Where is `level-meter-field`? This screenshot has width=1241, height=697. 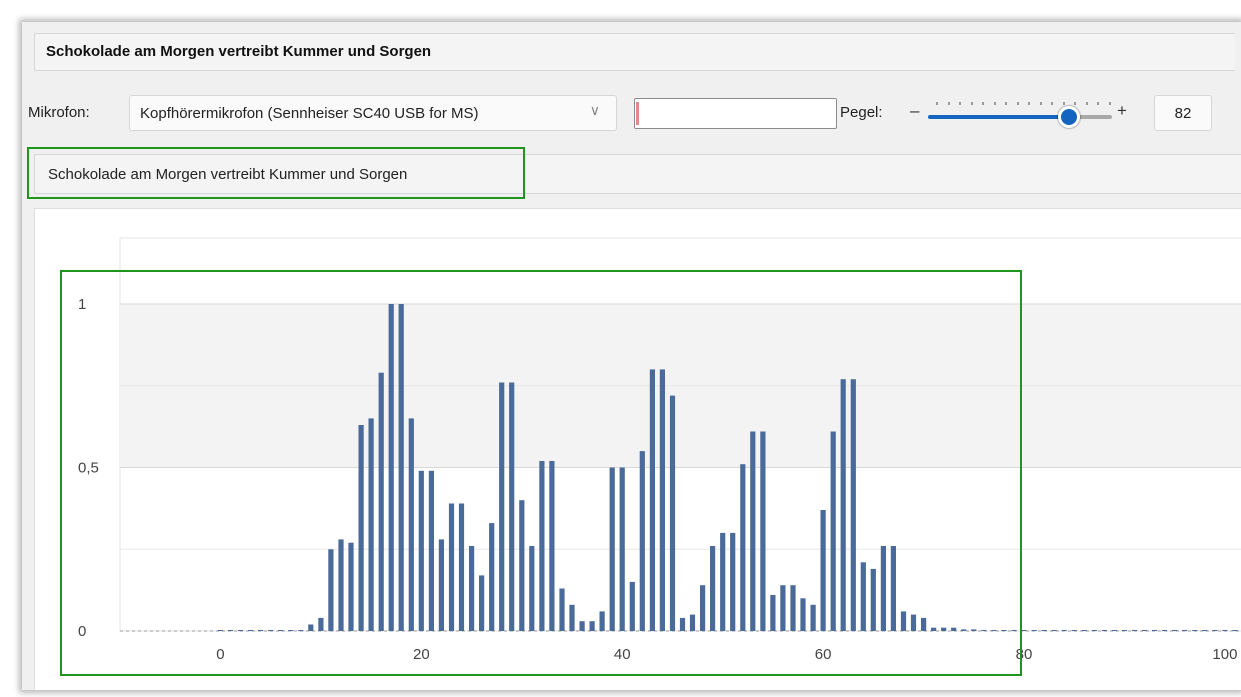 level-meter-field is located at coordinates (735, 113).